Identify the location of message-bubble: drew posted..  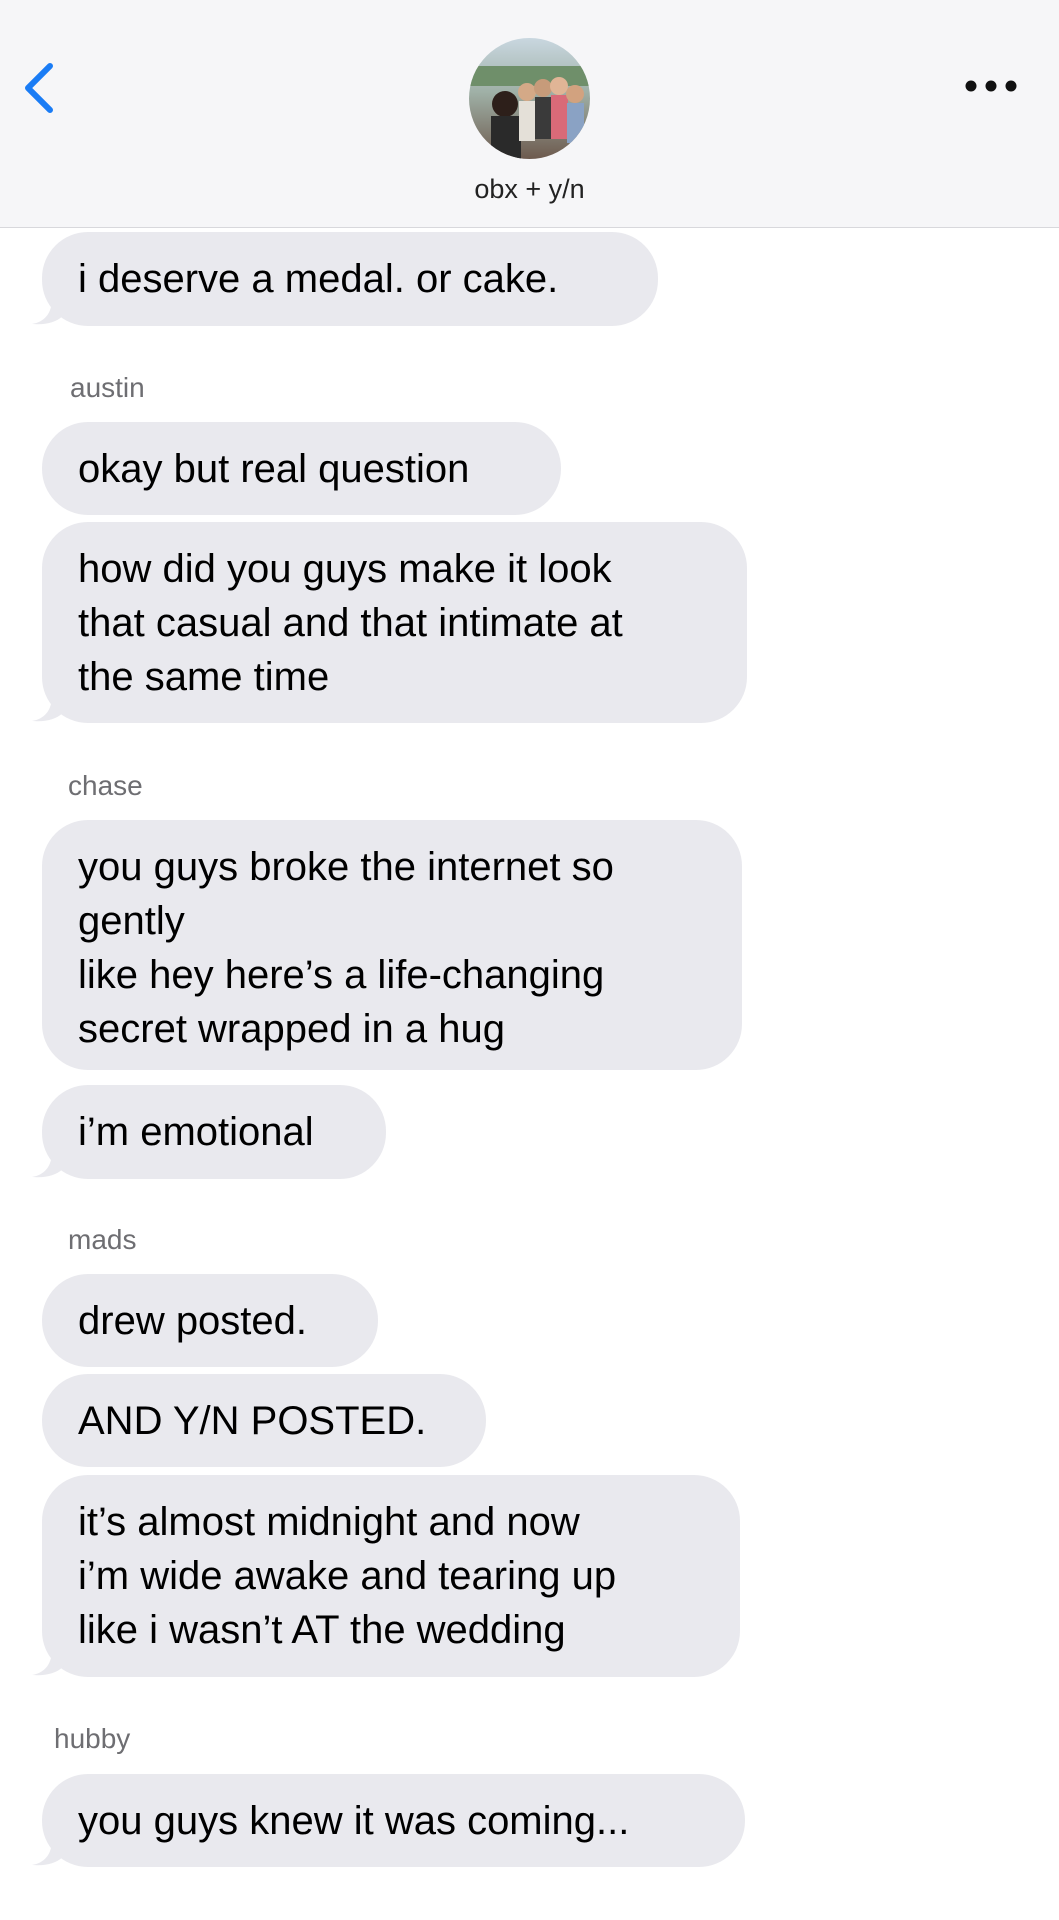
(210, 1320).